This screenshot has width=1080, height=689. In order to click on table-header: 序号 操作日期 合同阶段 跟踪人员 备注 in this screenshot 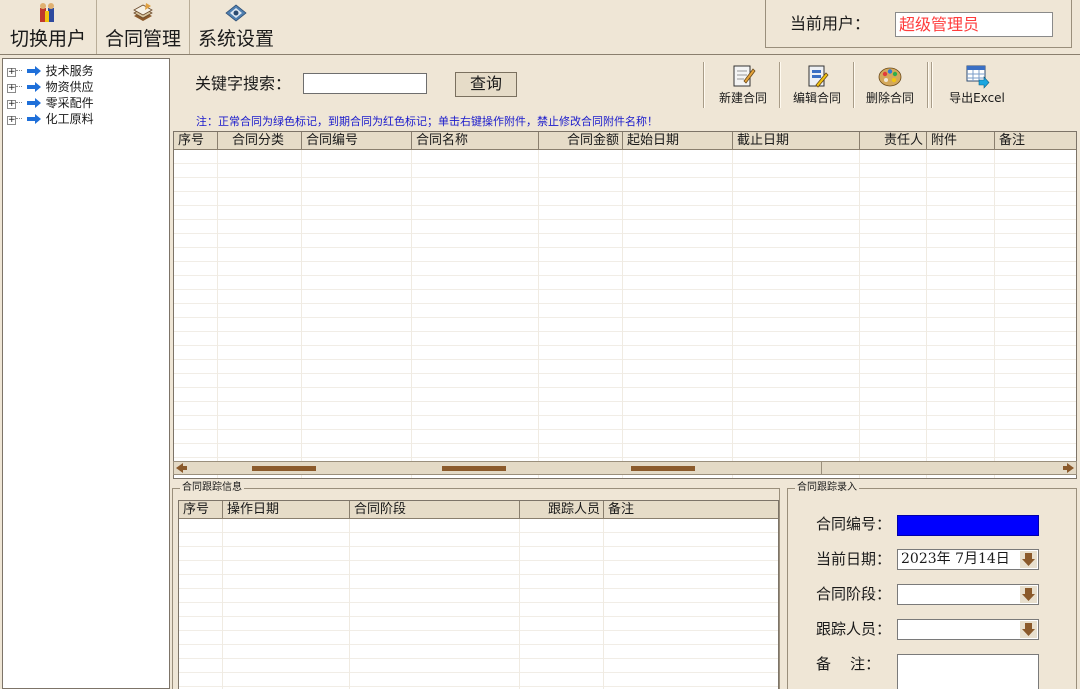, I will do `click(478, 510)`.